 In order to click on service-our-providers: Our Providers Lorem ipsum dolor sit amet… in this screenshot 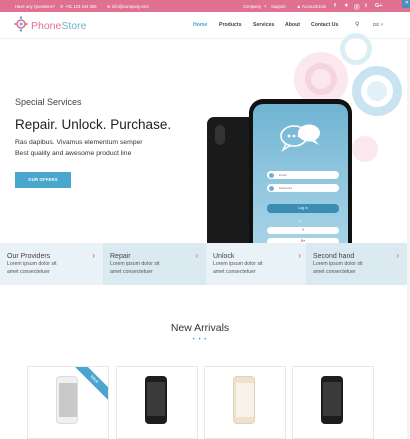, I will do `click(51, 264)`.